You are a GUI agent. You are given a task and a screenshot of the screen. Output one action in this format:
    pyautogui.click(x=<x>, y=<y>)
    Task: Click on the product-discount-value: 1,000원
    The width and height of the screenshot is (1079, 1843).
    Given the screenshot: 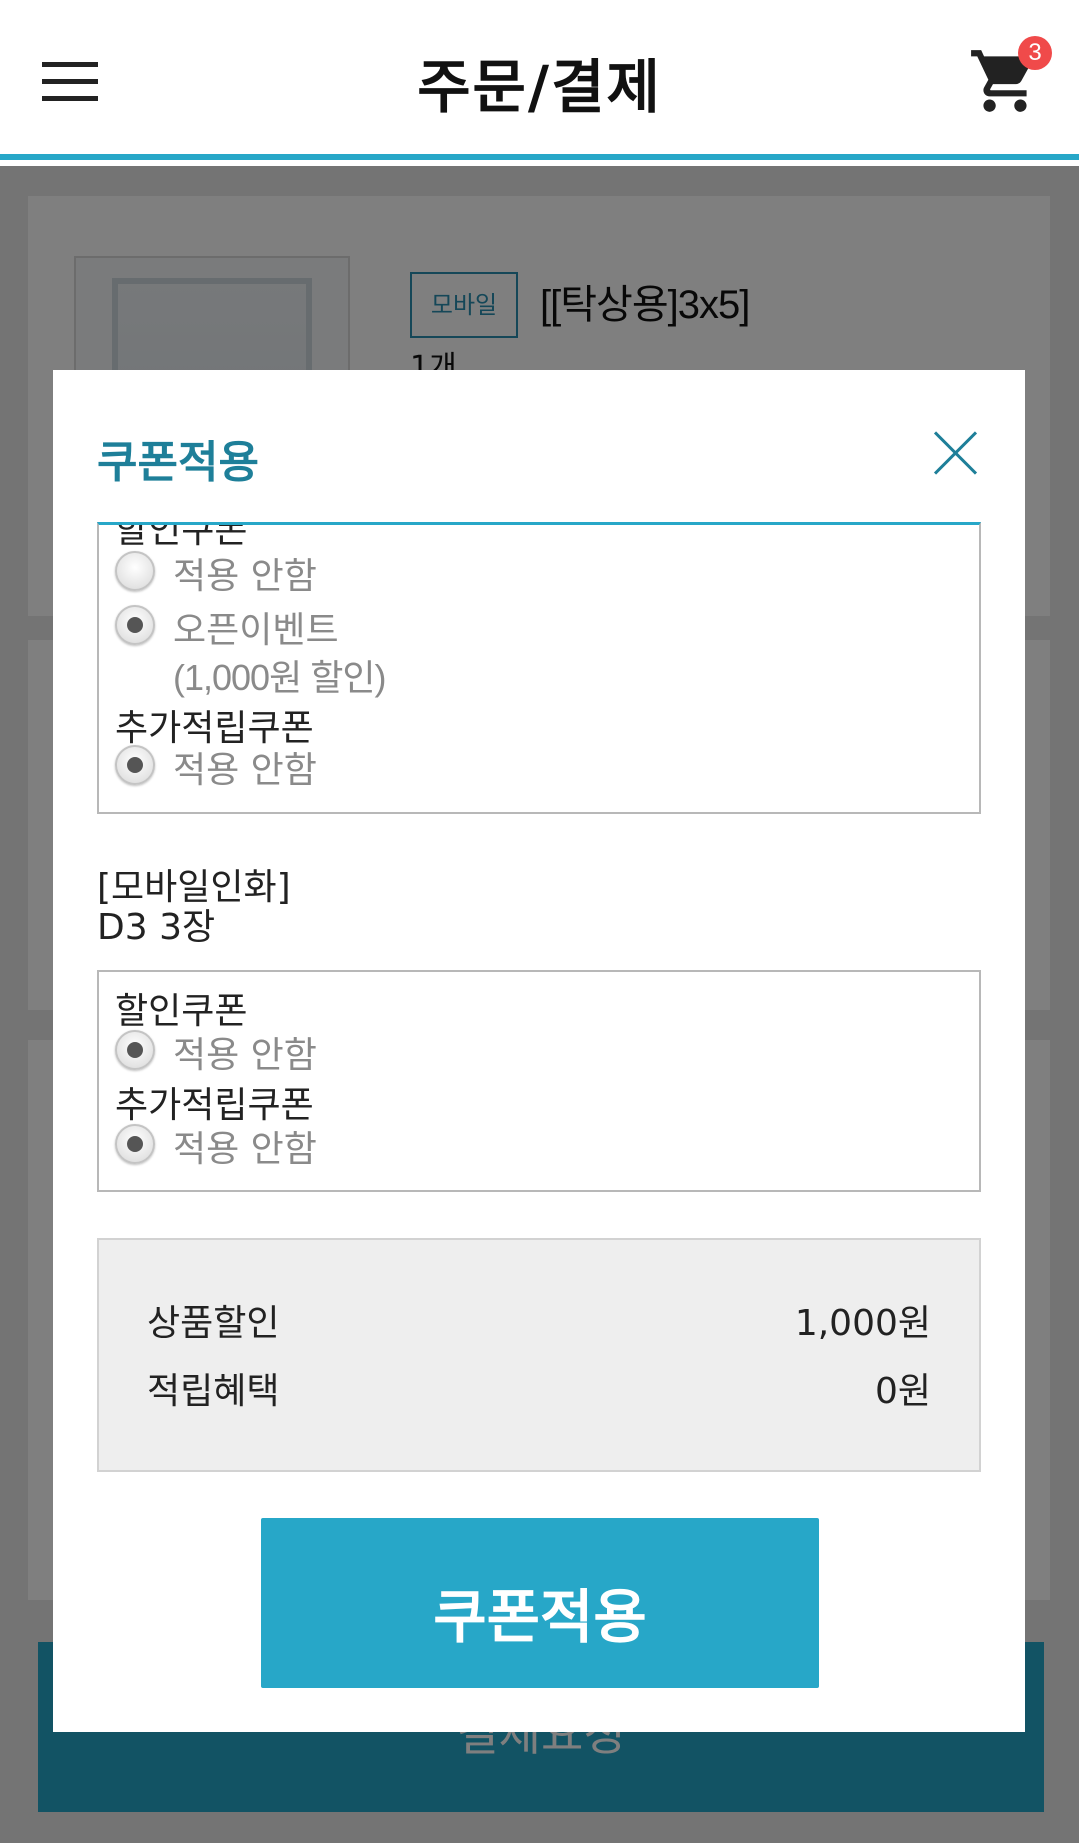 What is the action you would take?
    pyautogui.click(x=862, y=1323)
    